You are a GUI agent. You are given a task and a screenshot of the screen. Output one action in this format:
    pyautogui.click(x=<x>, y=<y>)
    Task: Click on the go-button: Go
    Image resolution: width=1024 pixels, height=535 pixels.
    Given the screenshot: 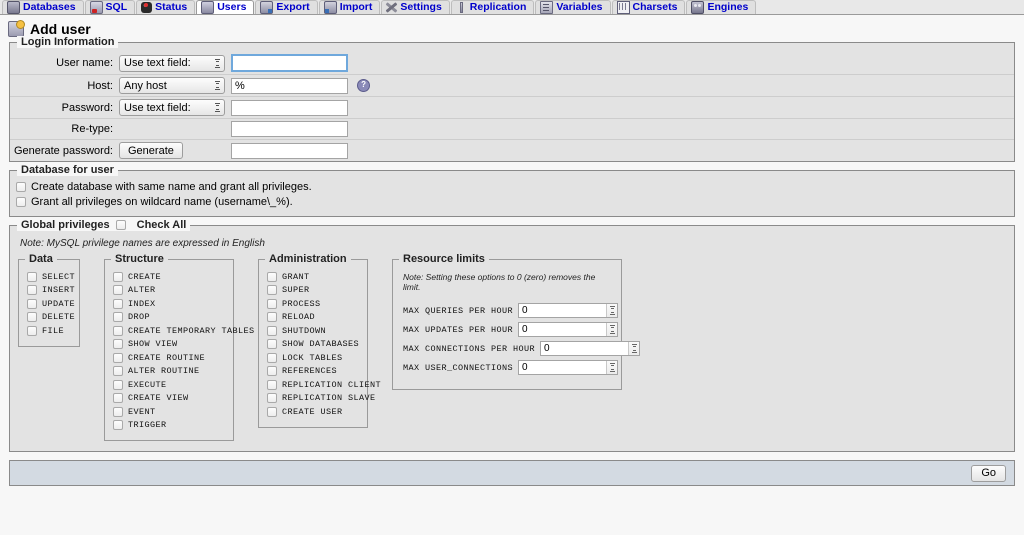 What is the action you would take?
    pyautogui.click(x=988, y=473)
    